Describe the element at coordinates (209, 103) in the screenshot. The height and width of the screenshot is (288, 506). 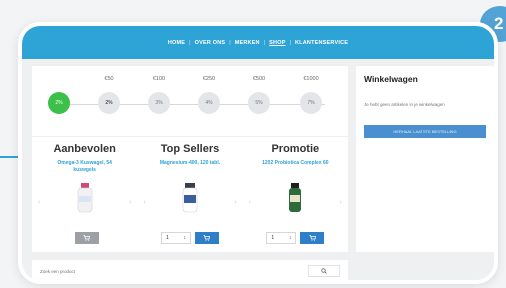
I see `tier-discount-badge: 4%` at that location.